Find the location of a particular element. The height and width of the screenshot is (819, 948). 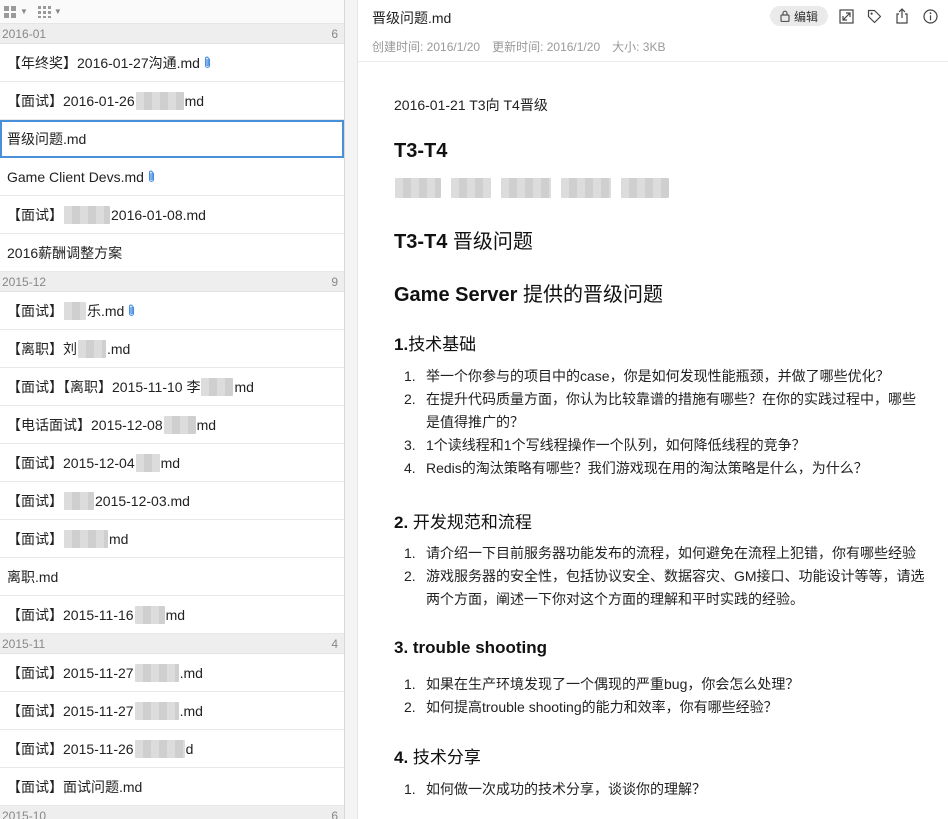

group-label: 2015-11 is located at coordinates (24, 643).